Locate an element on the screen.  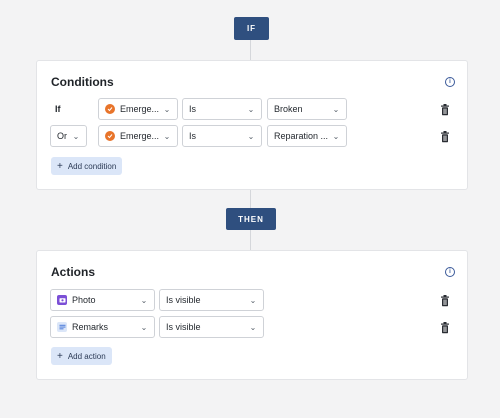
condition-operator-value: Or is located at coordinates (62, 136).